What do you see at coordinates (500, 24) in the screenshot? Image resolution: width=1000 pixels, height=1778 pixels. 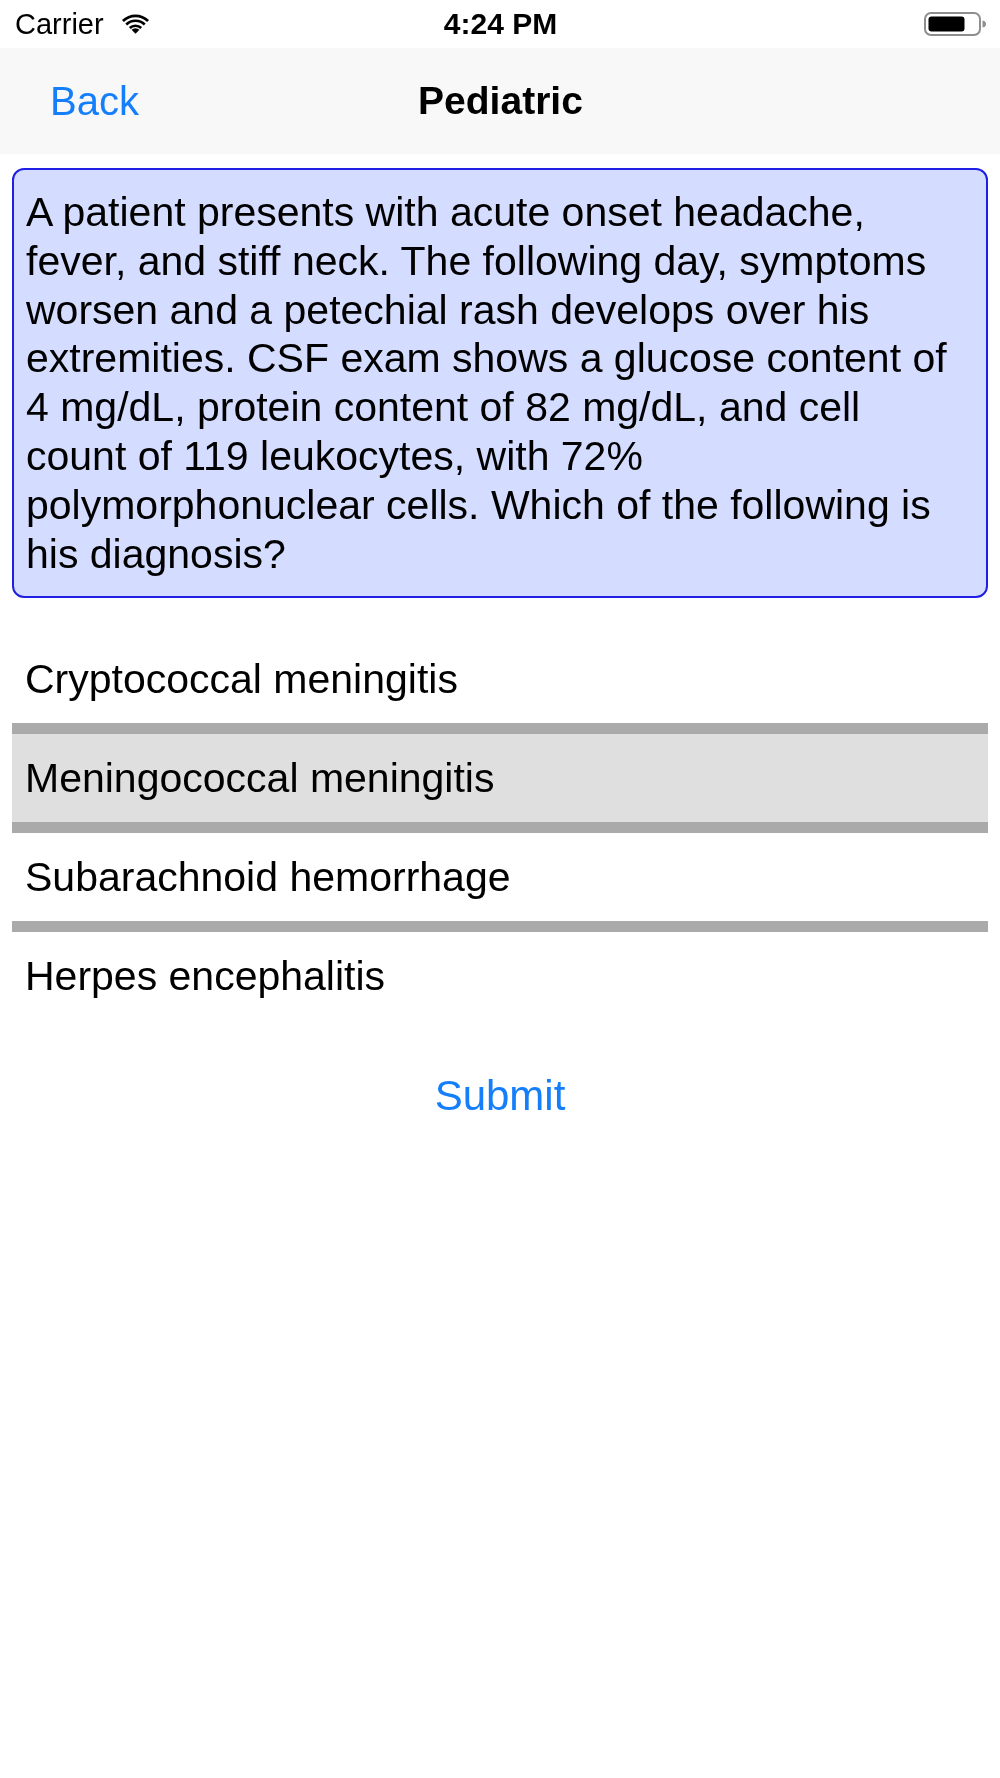 I see `status-time: 4:24 PM` at bounding box center [500, 24].